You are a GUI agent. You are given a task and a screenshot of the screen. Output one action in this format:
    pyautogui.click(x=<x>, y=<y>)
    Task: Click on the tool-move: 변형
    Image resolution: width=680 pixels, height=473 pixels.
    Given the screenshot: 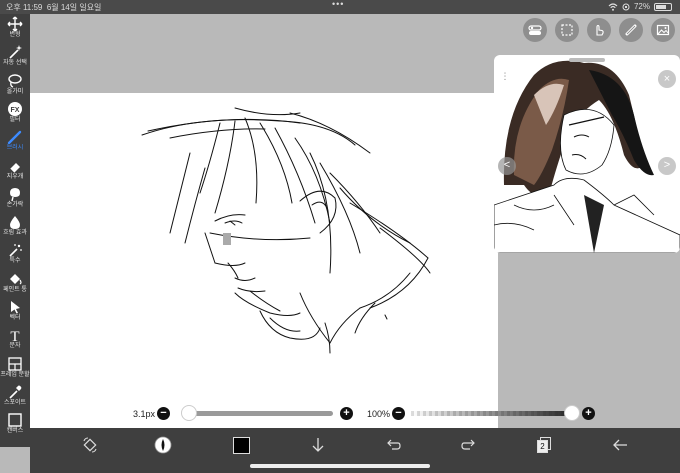 What is the action you would take?
    pyautogui.click(x=15, y=30)
    